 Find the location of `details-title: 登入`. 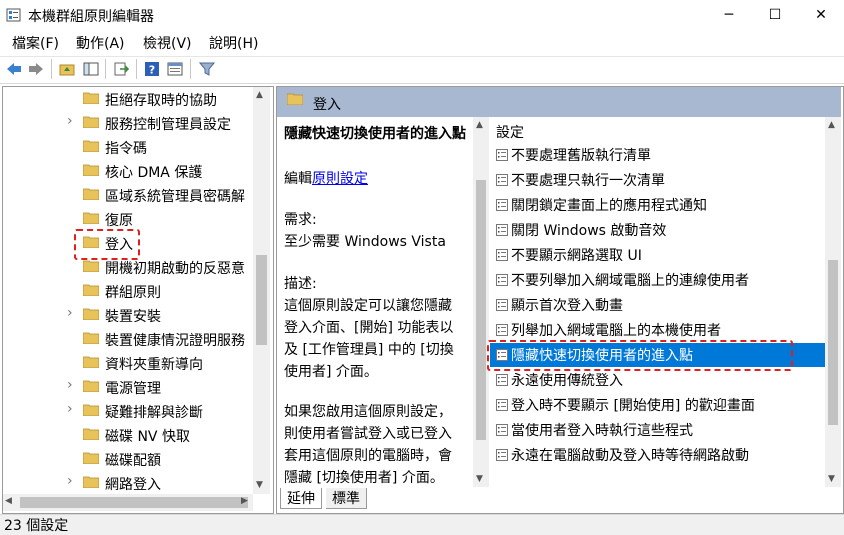

details-title: 登入 is located at coordinates (327, 105).